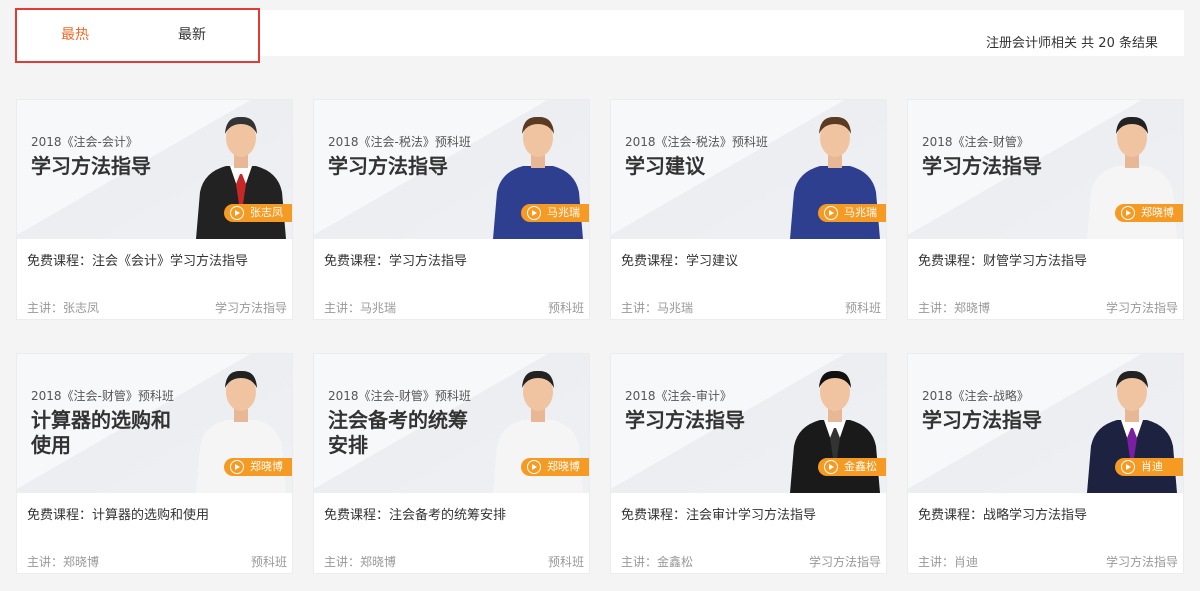 The height and width of the screenshot is (591, 1200). What do you see at coordinates (84, 142) in the screenshot?
I see `course-subtitle: 2018《注会-会计》` at bounding box center [84, 142].